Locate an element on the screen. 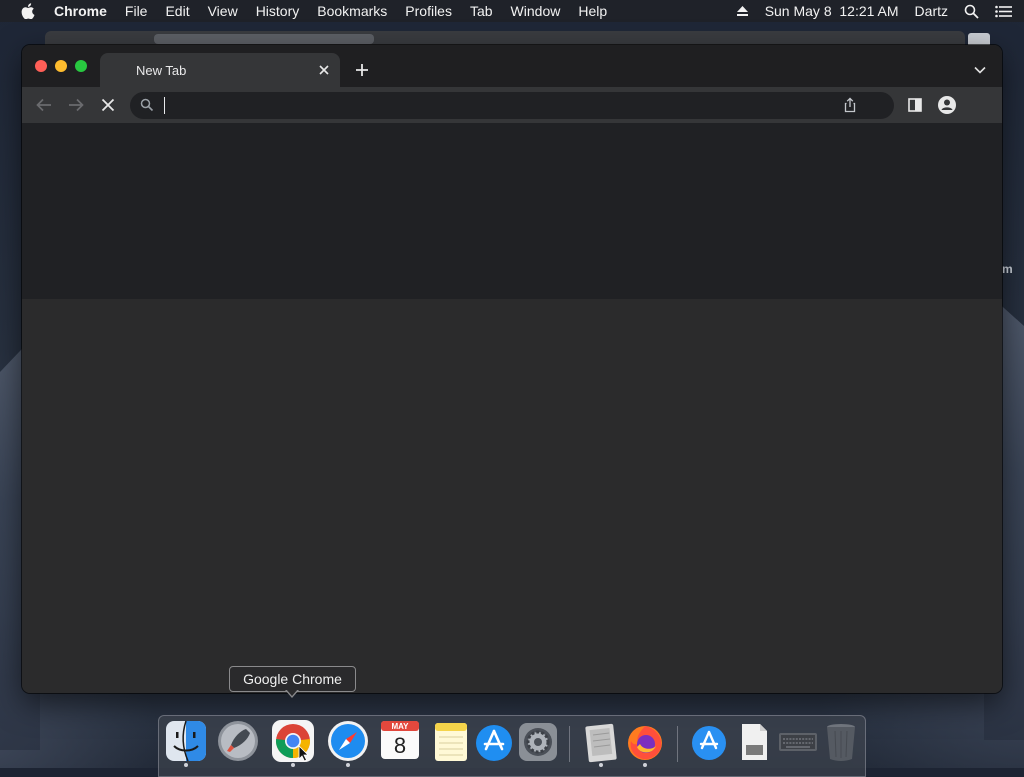 The width and height of the screenshot is (1024, 777). menu-bar-status-area: Sun May 8 12:21 AM Dartz is located at coordinates (872, 11).